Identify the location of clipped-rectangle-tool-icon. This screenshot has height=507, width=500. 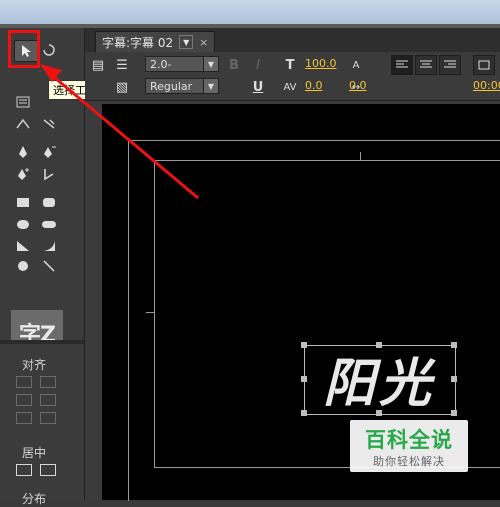
(49, 202).